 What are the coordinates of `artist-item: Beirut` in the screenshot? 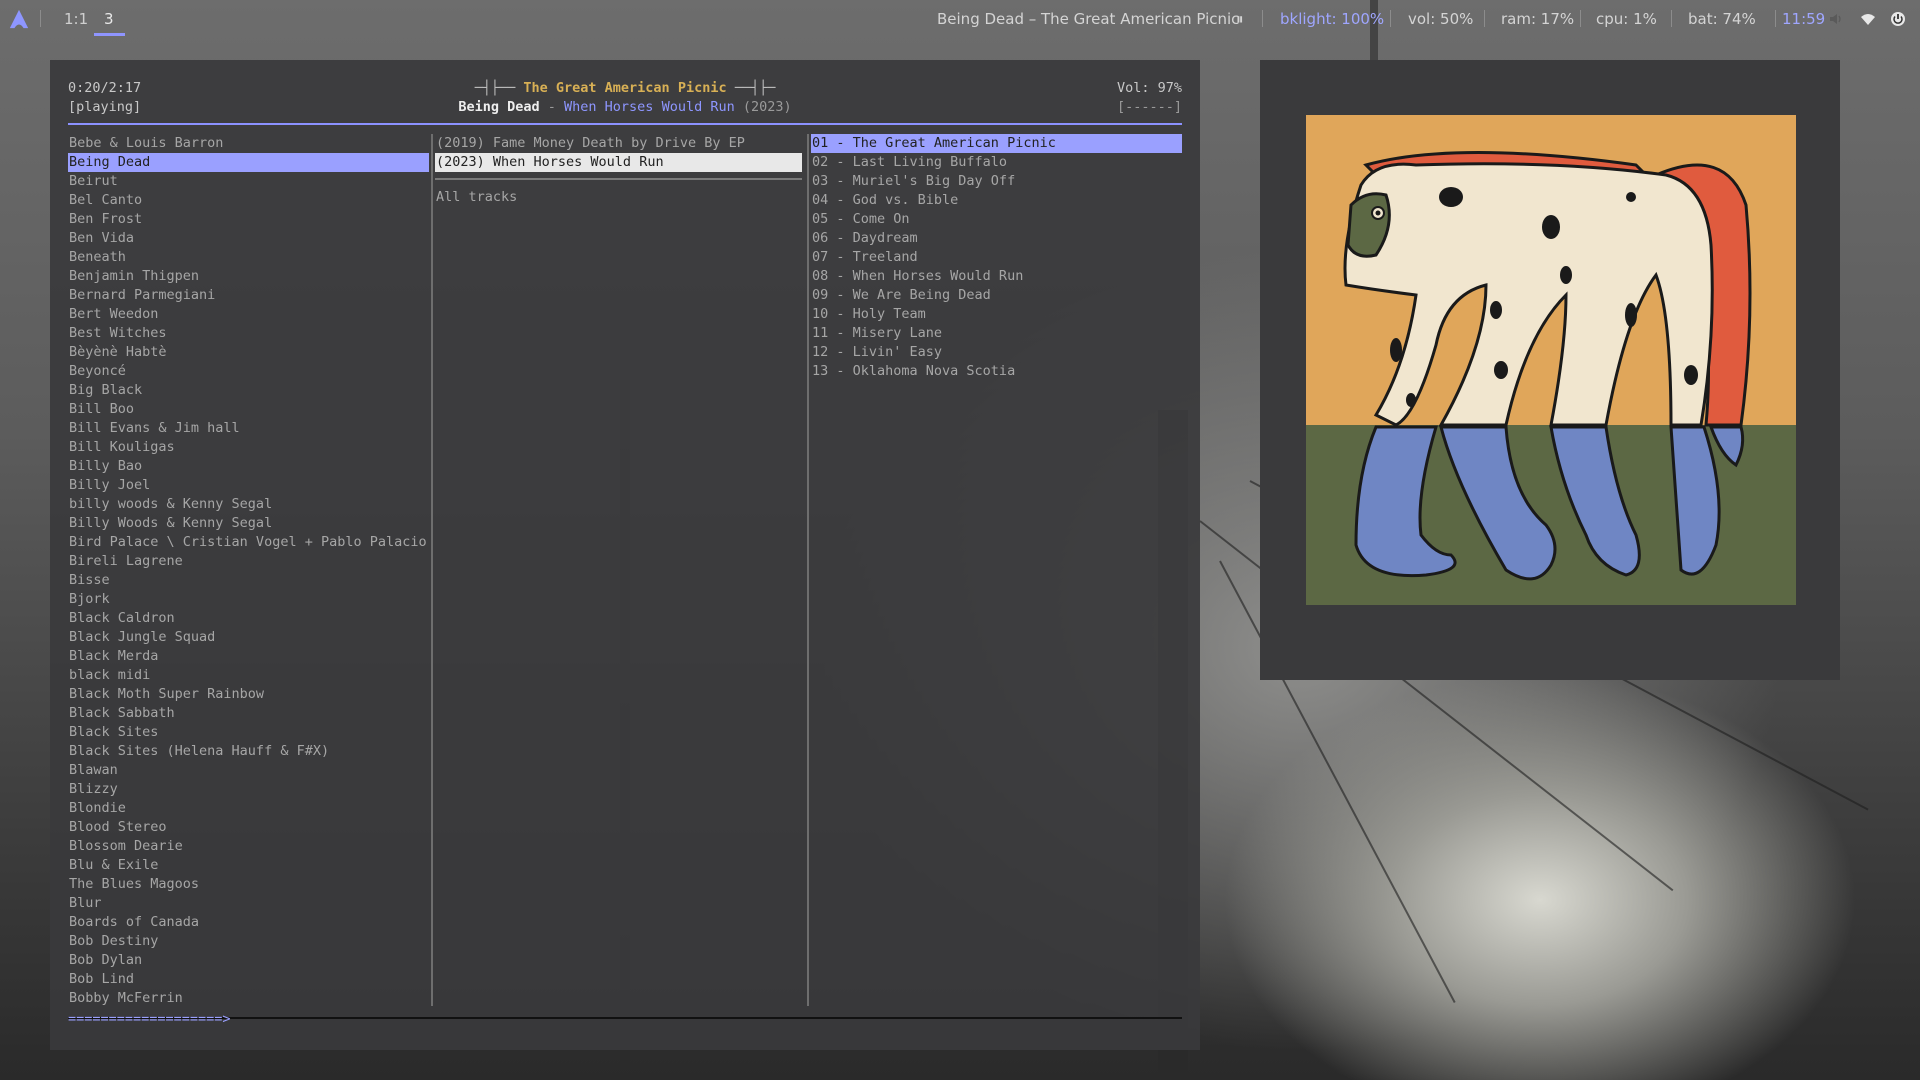 It's located at (248, 181).